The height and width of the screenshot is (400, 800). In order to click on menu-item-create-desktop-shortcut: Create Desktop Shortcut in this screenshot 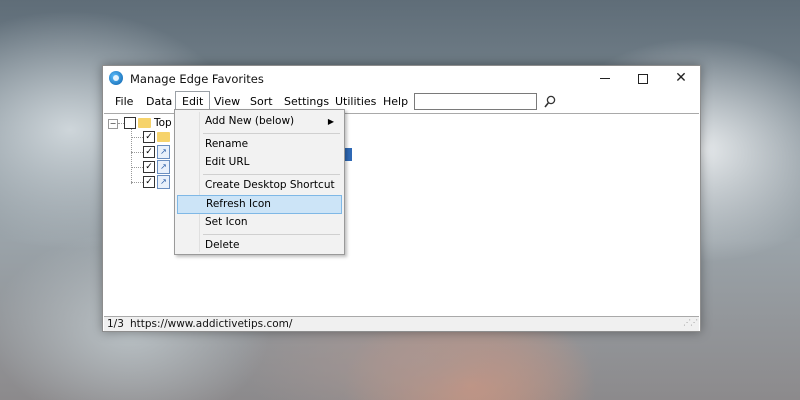, I will do `click(259, 185)`.